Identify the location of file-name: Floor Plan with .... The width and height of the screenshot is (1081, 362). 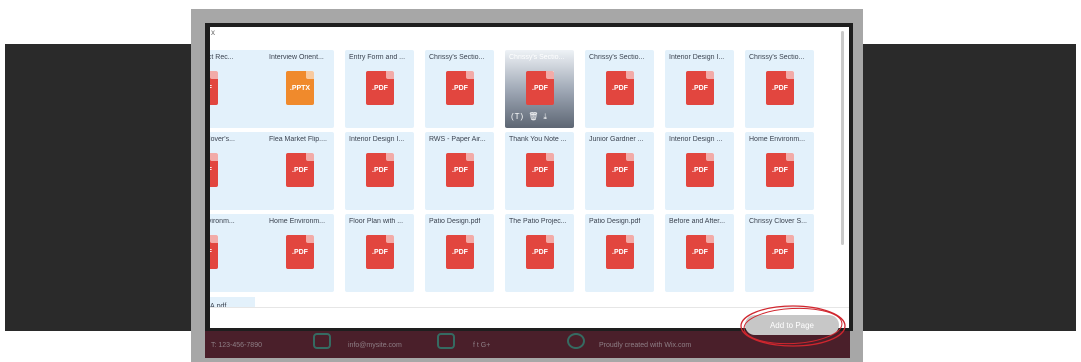
(376, 221).